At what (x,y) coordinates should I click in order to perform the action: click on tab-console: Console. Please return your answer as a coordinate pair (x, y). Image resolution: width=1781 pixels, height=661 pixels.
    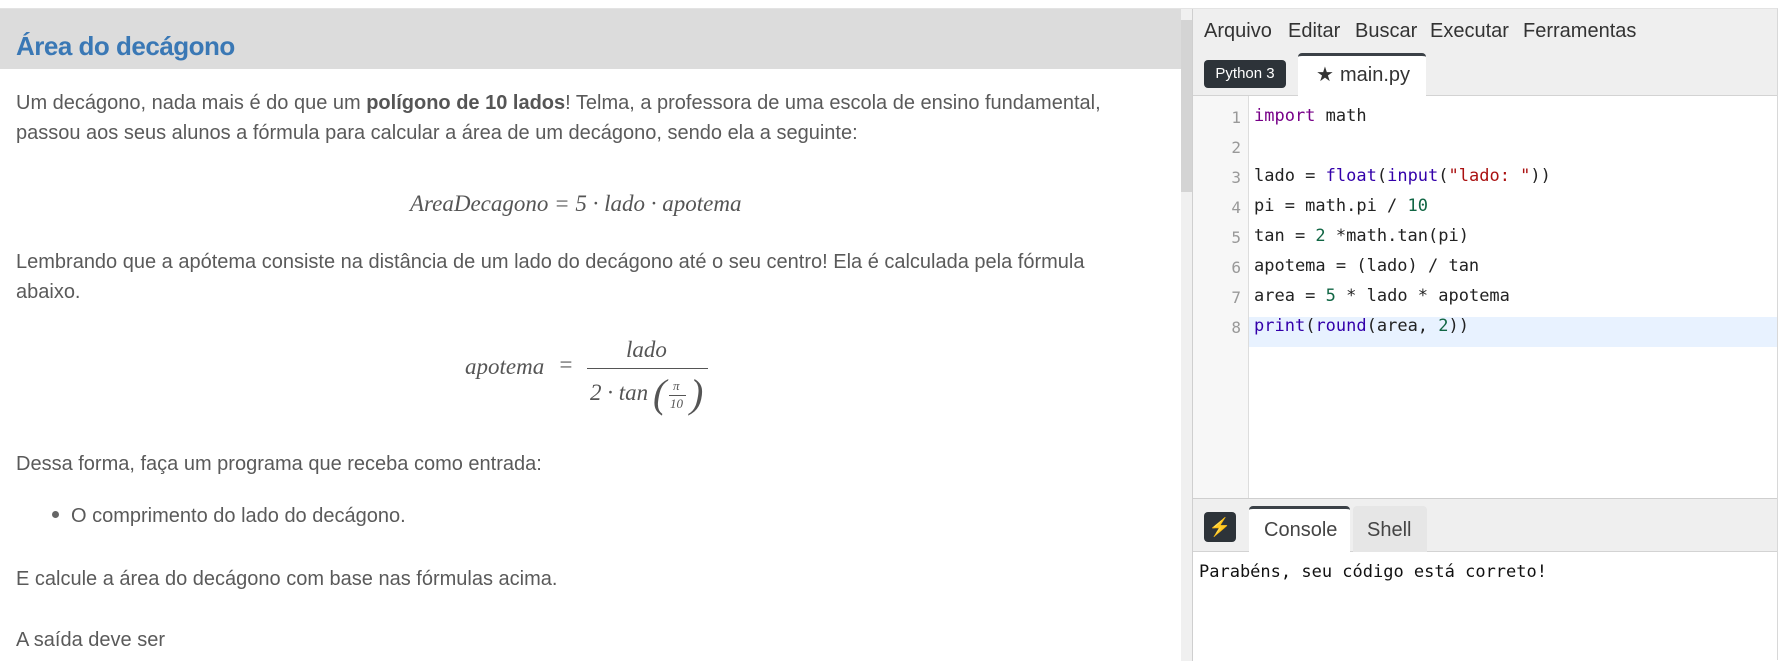
    Looking at the image, I should click on (1299, 529).